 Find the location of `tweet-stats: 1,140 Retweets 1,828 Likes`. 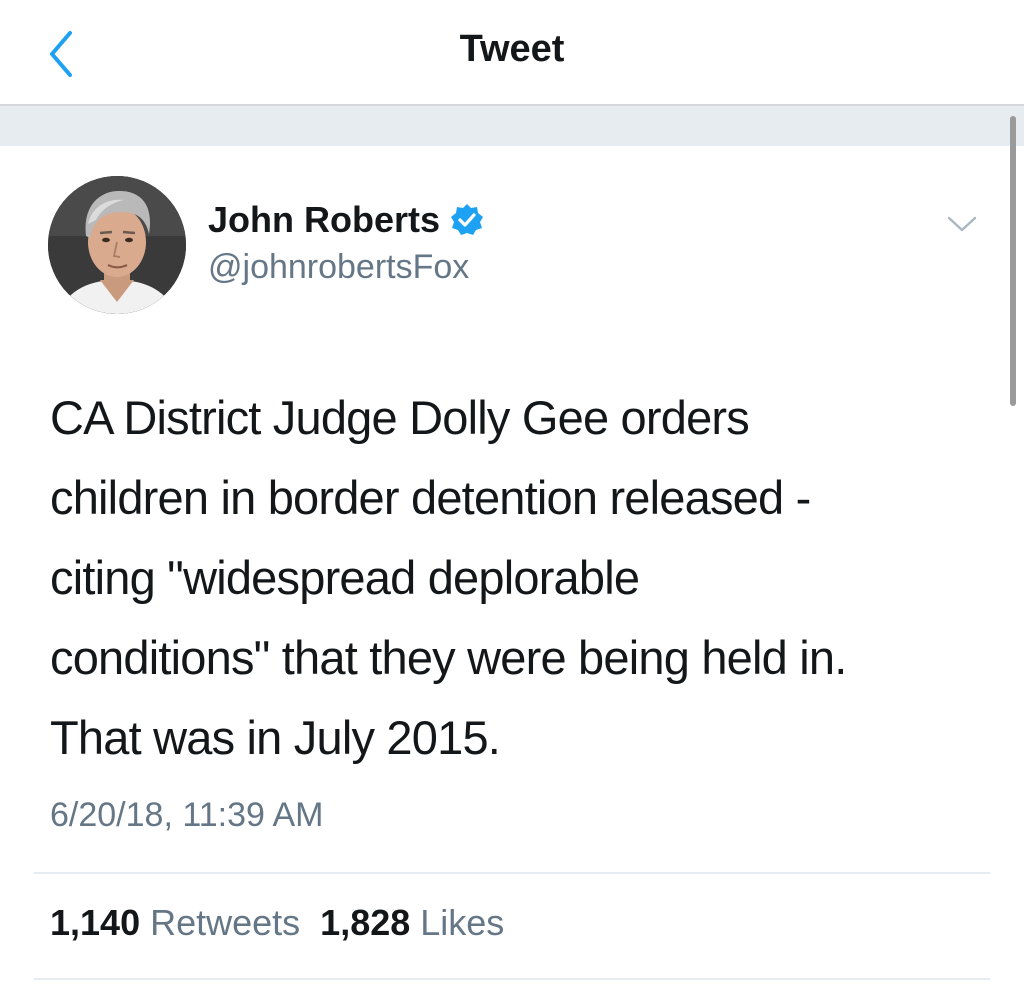

tweet-stats: 1,140 Retweets 1,828 Likes is located at coordinates (287, 923).